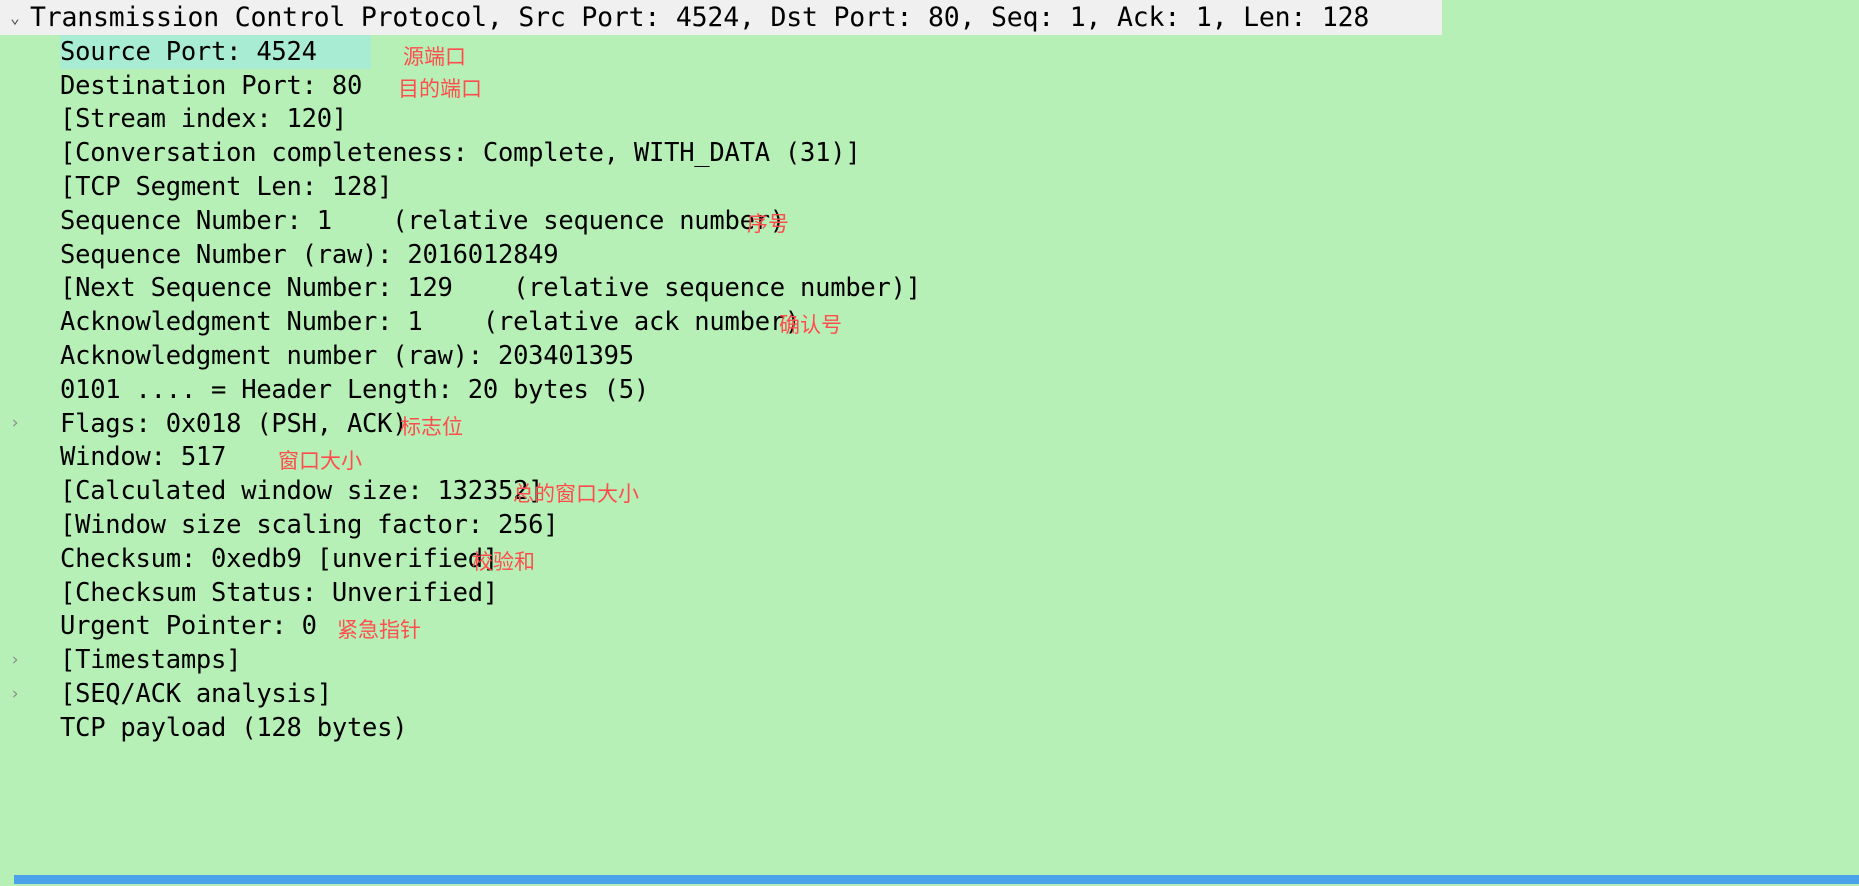  Describe the element at coordinates (929, 694) in the screenshot. I see `tree-row: › [SEQ/ACK analysis]` at that location.